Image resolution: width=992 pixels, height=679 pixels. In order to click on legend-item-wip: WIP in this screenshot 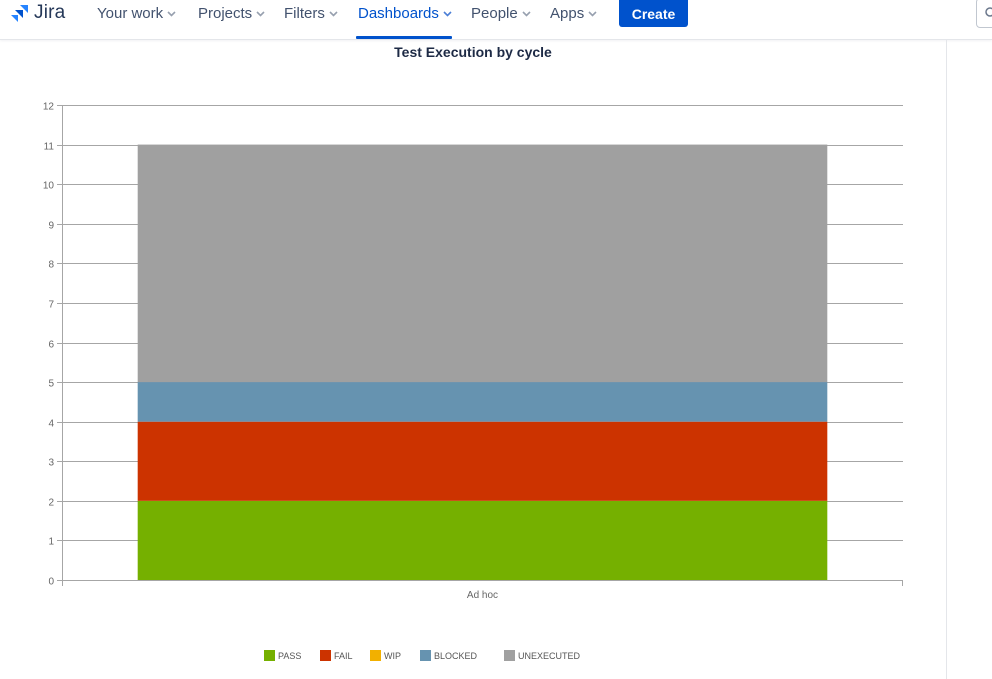, I will do `click(385, 655)`.